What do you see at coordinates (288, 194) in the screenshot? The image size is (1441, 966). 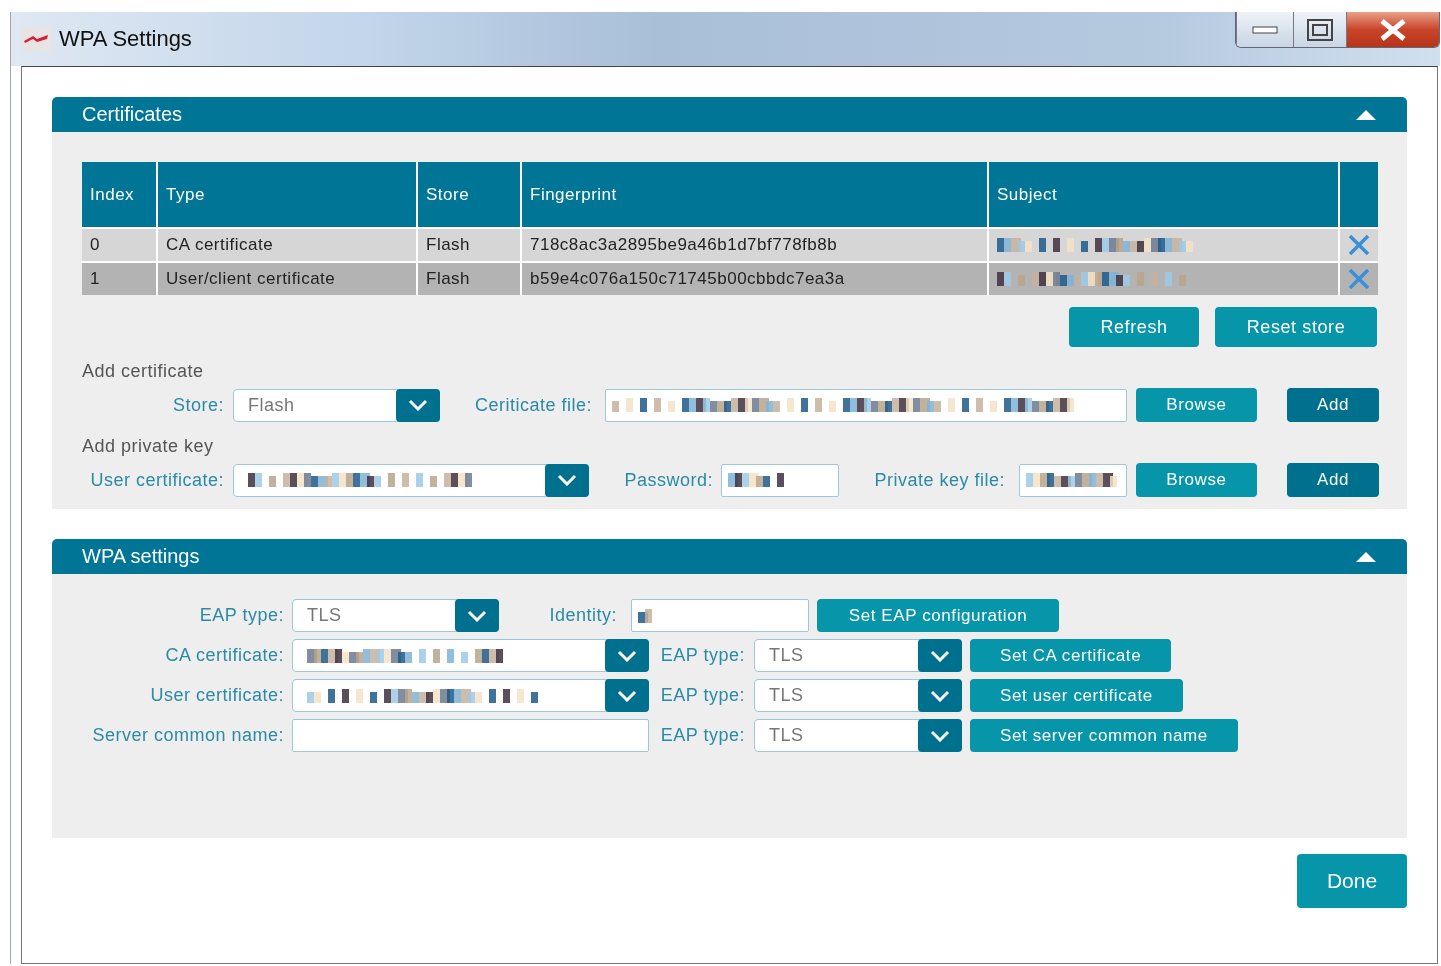 I see `column-header: Type` at bounding box center [288, 194].